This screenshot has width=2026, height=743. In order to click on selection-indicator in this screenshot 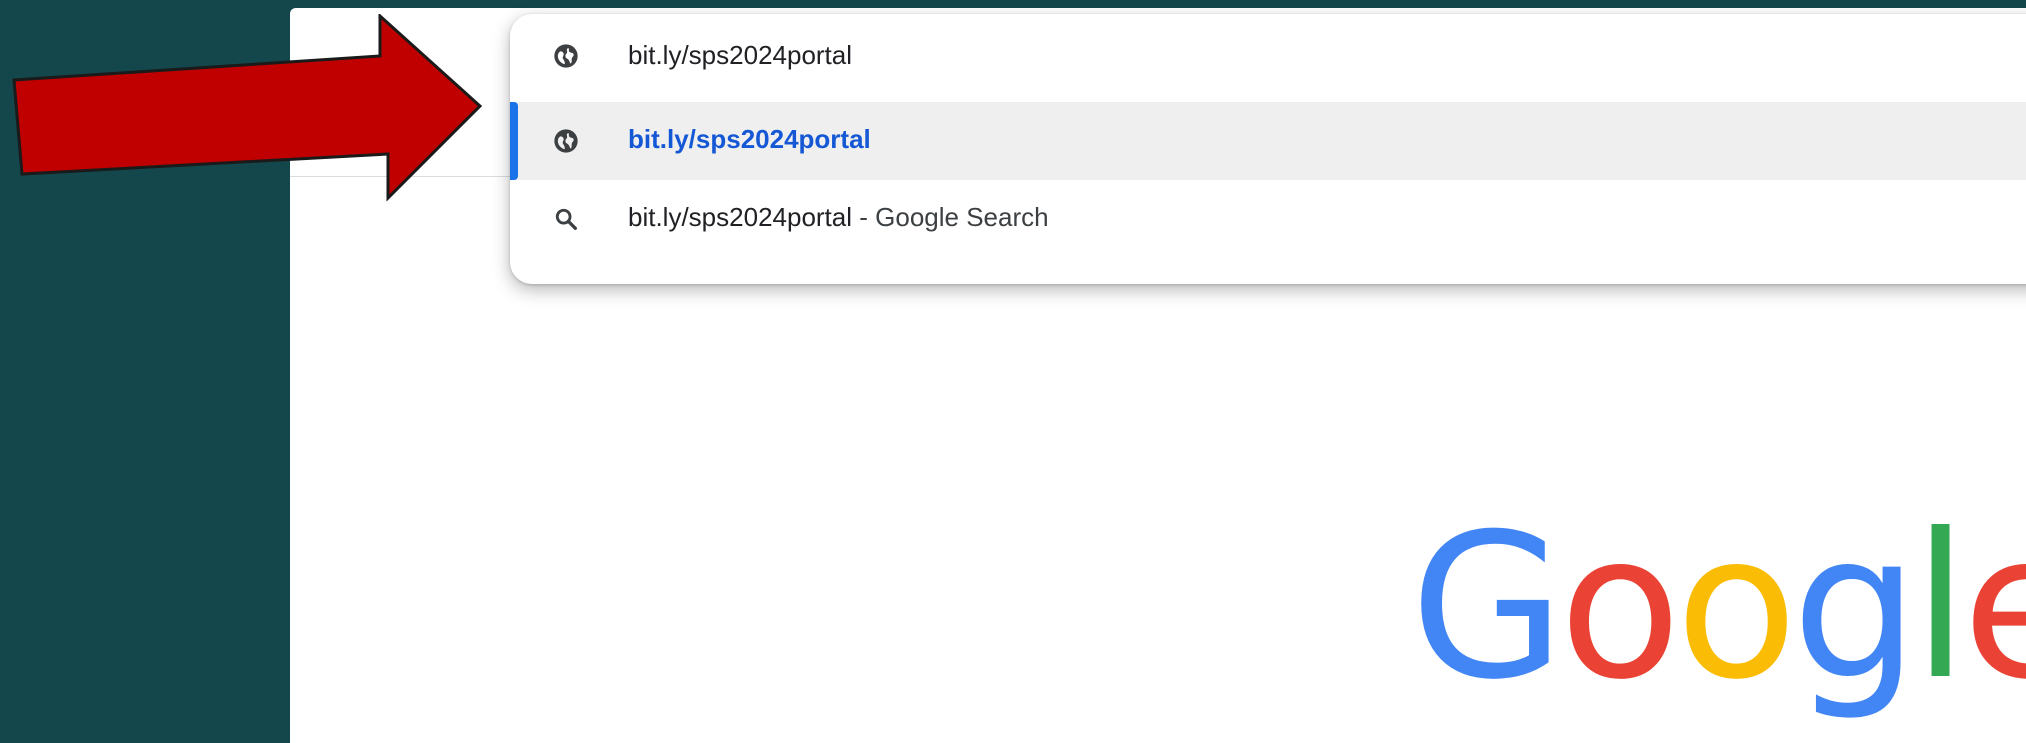, I will do `click(514, 141)`.